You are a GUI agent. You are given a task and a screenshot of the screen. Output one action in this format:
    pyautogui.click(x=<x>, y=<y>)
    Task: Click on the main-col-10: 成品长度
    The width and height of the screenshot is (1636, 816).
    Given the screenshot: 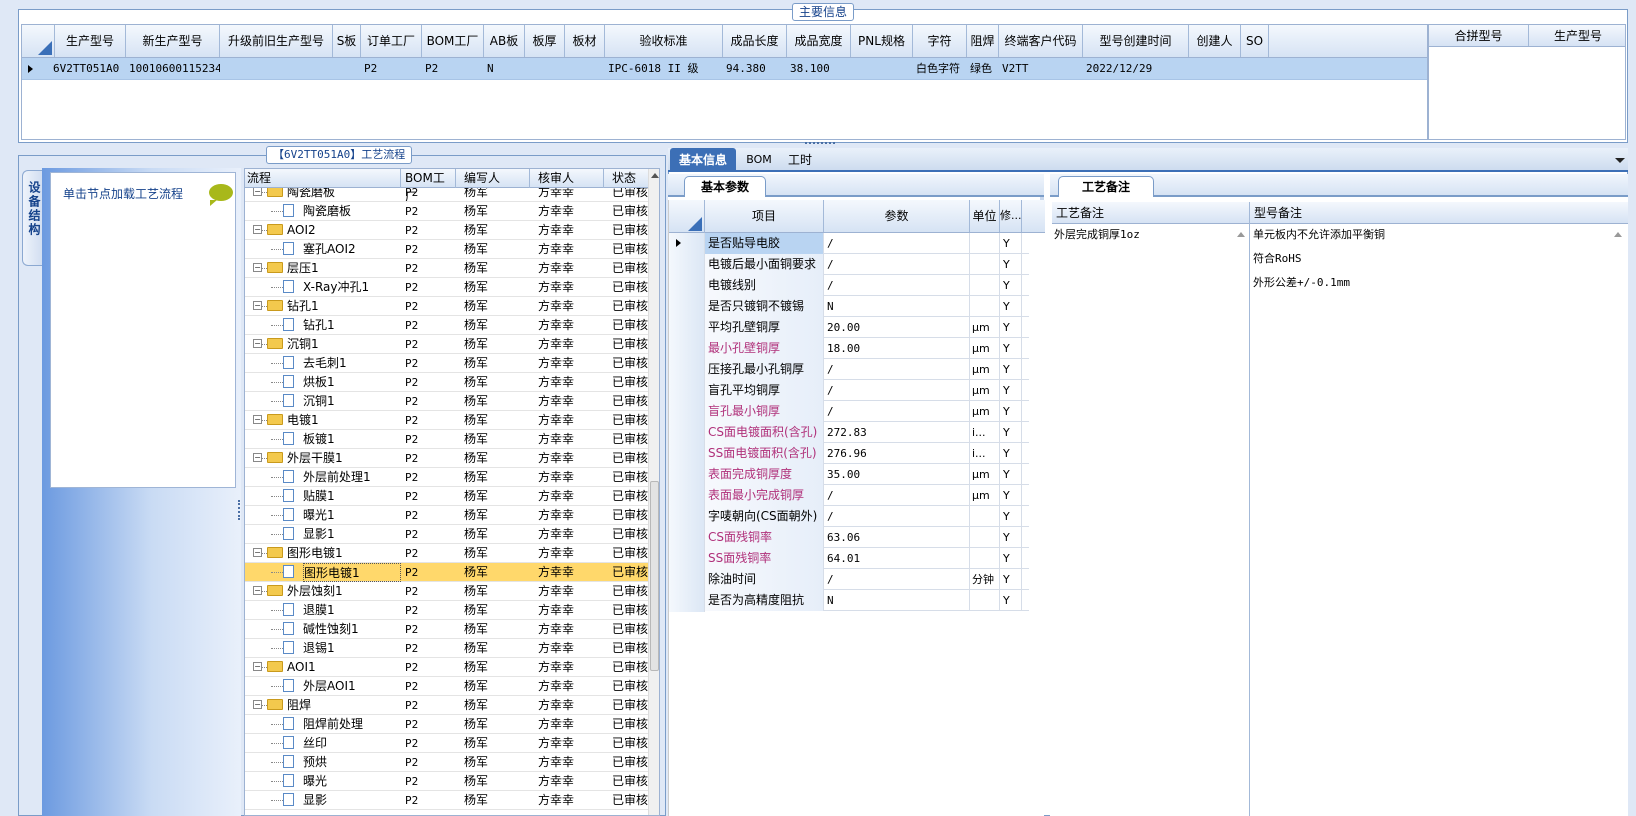 What is the action you would take?
    pyautogui.click(x=755, y=41)
    